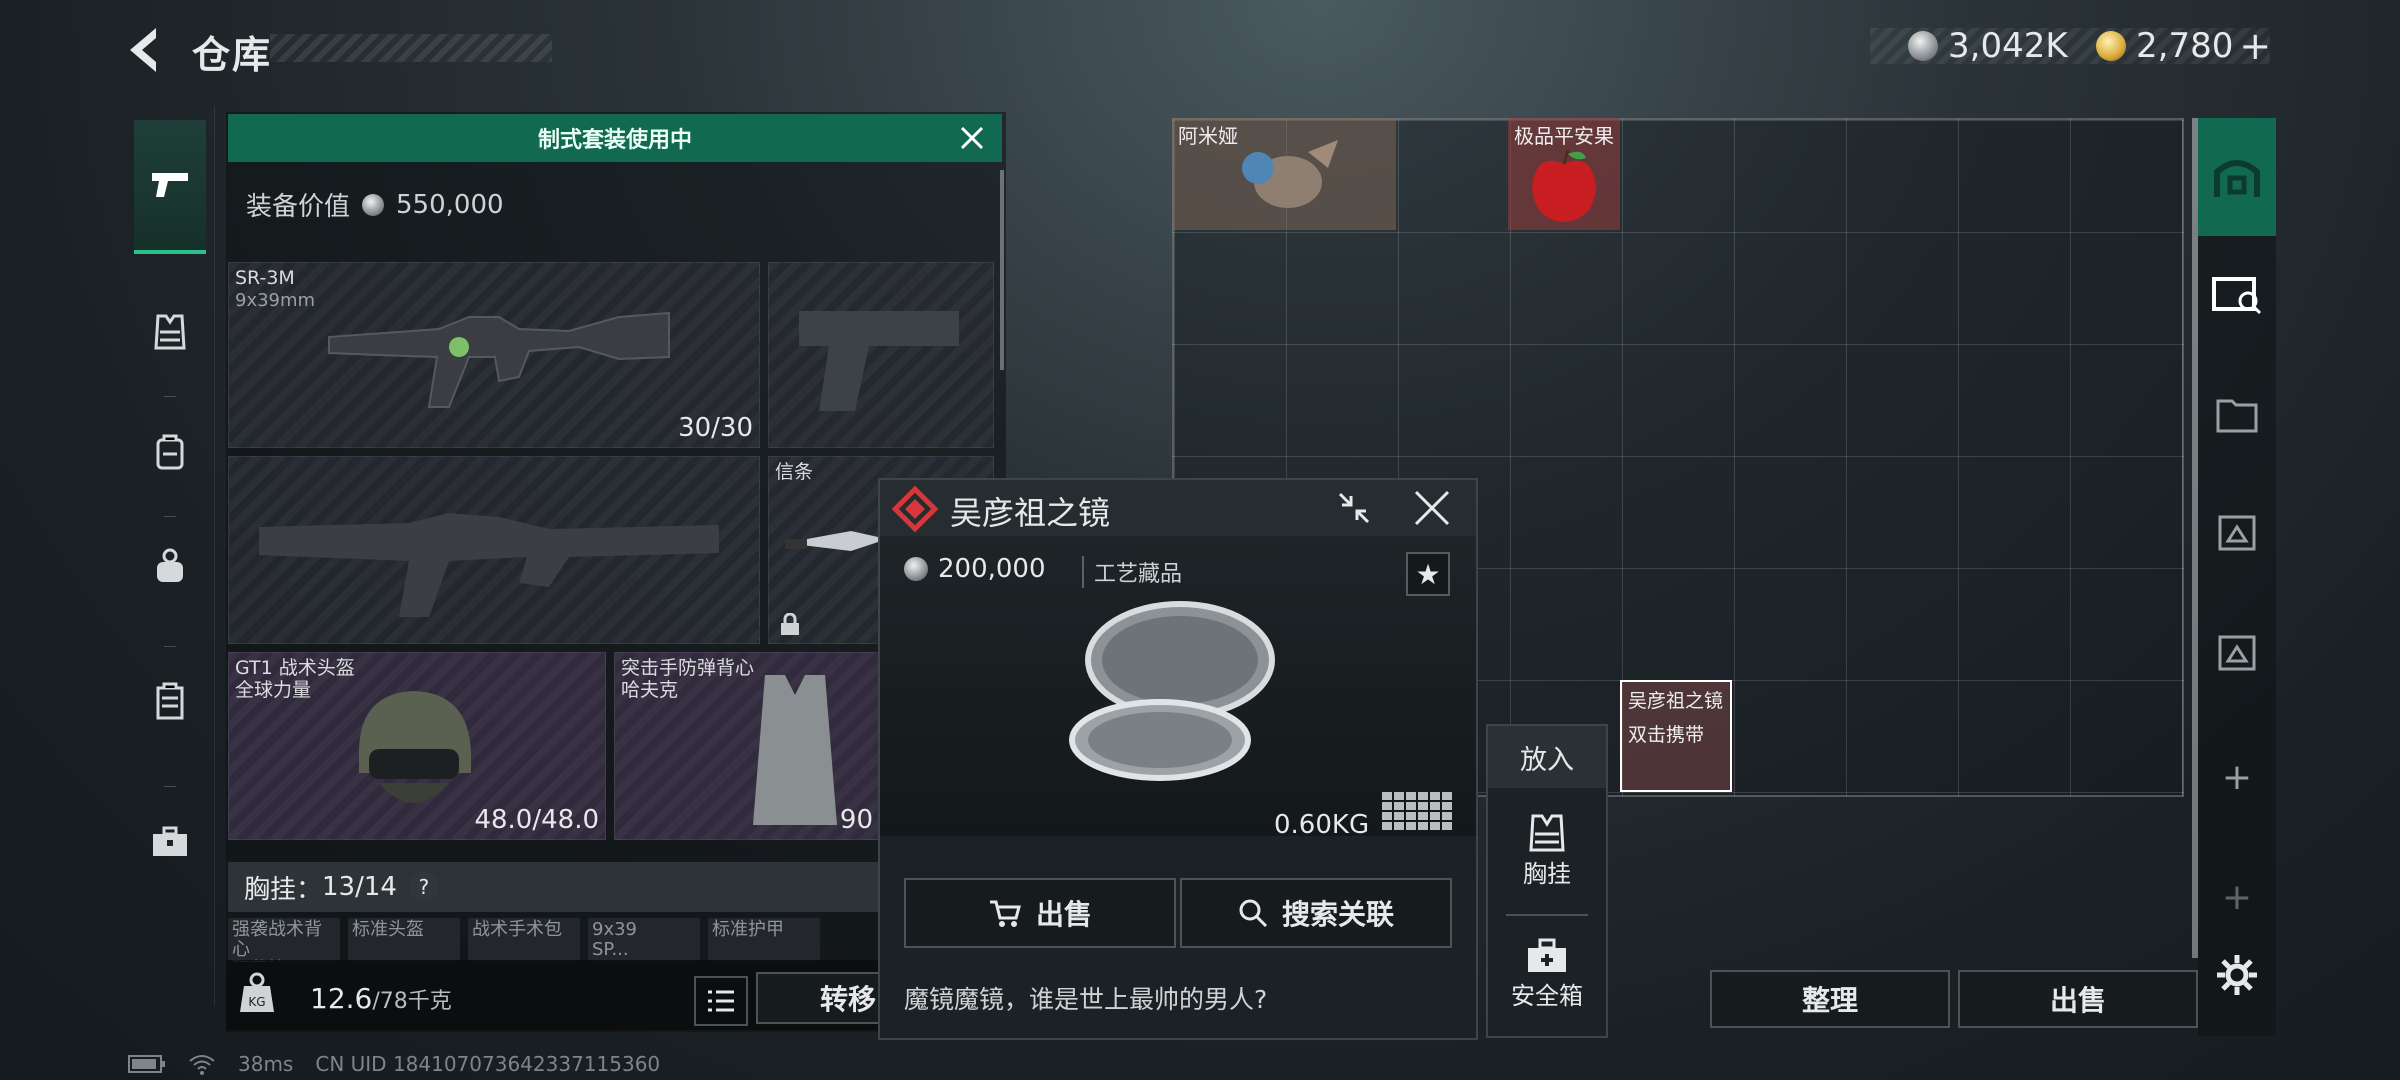 The height and width of the screenshot is (1080, 2400). Describe the element at coordinates (450, 204) in the screenshot. I see `equipment-value-amount: 550,000` at that location.